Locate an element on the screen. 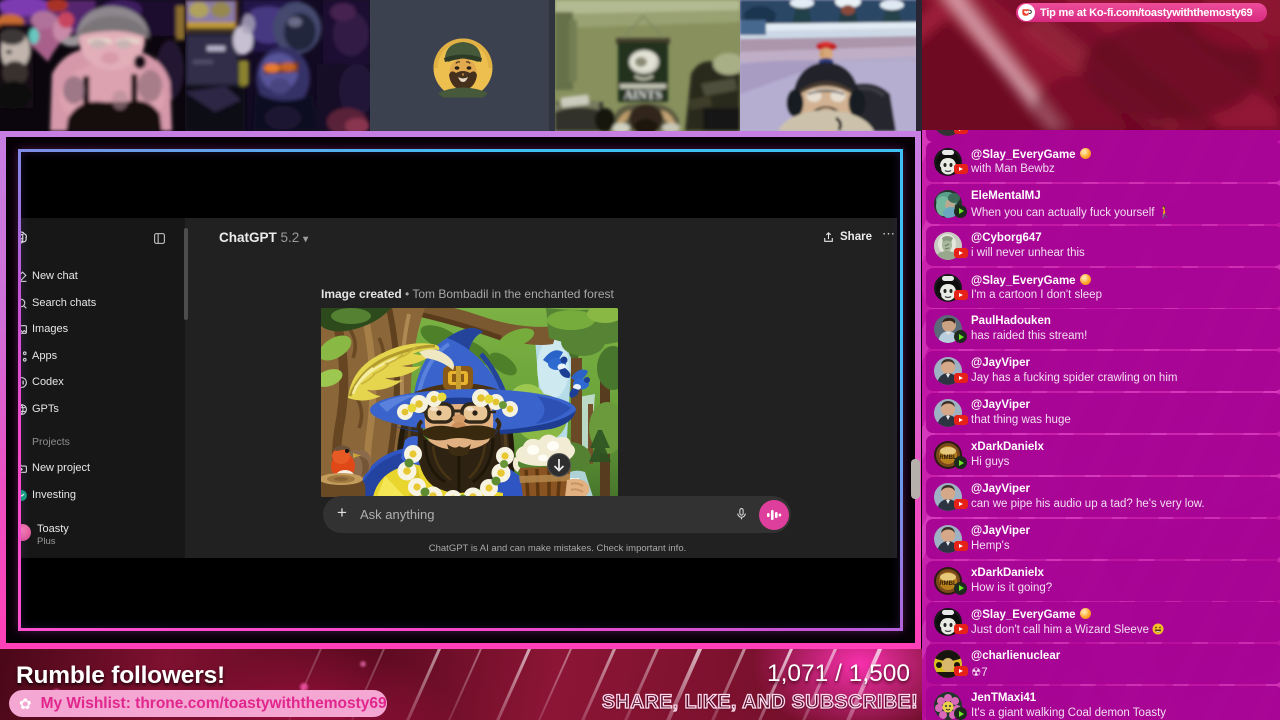  svg-text: AINTS is located at coordinates (643, 95).